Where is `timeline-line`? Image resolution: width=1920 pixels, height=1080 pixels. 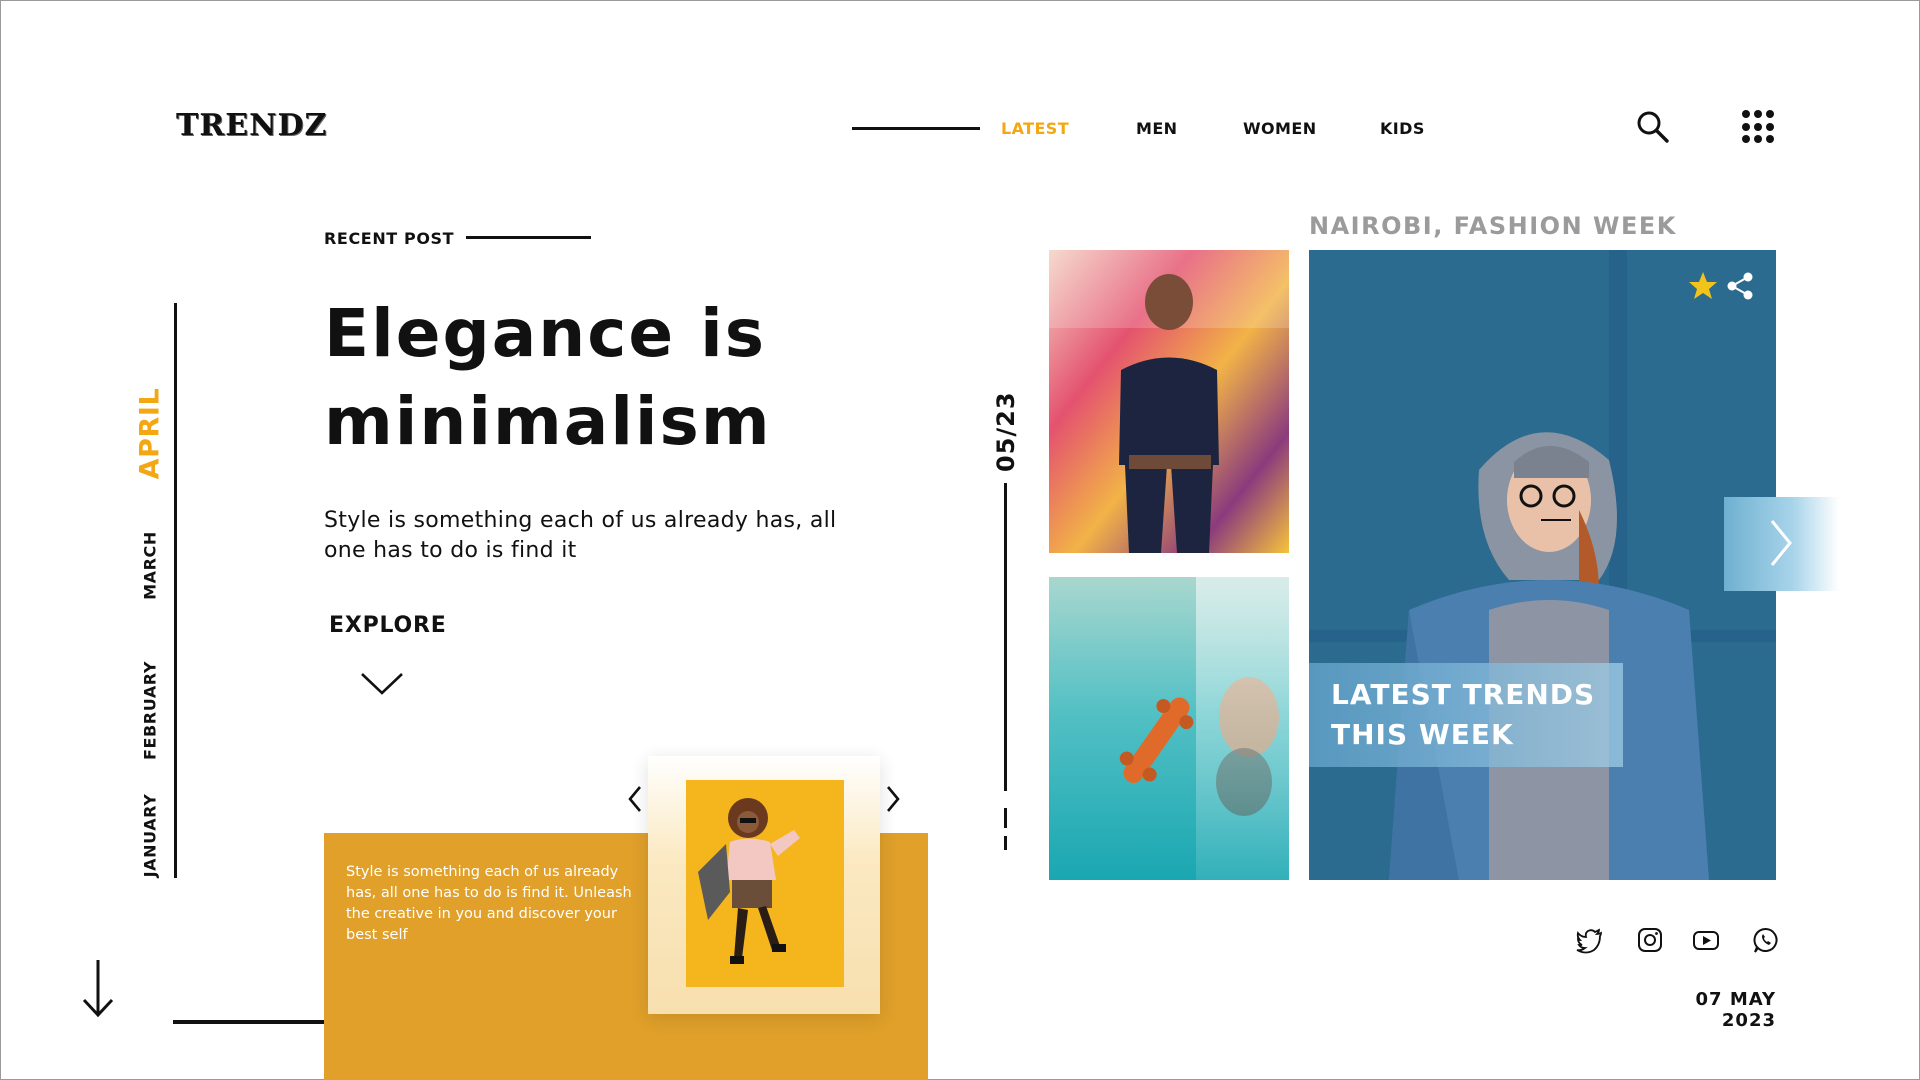
timeline-line is located at coordinates (175, 590).